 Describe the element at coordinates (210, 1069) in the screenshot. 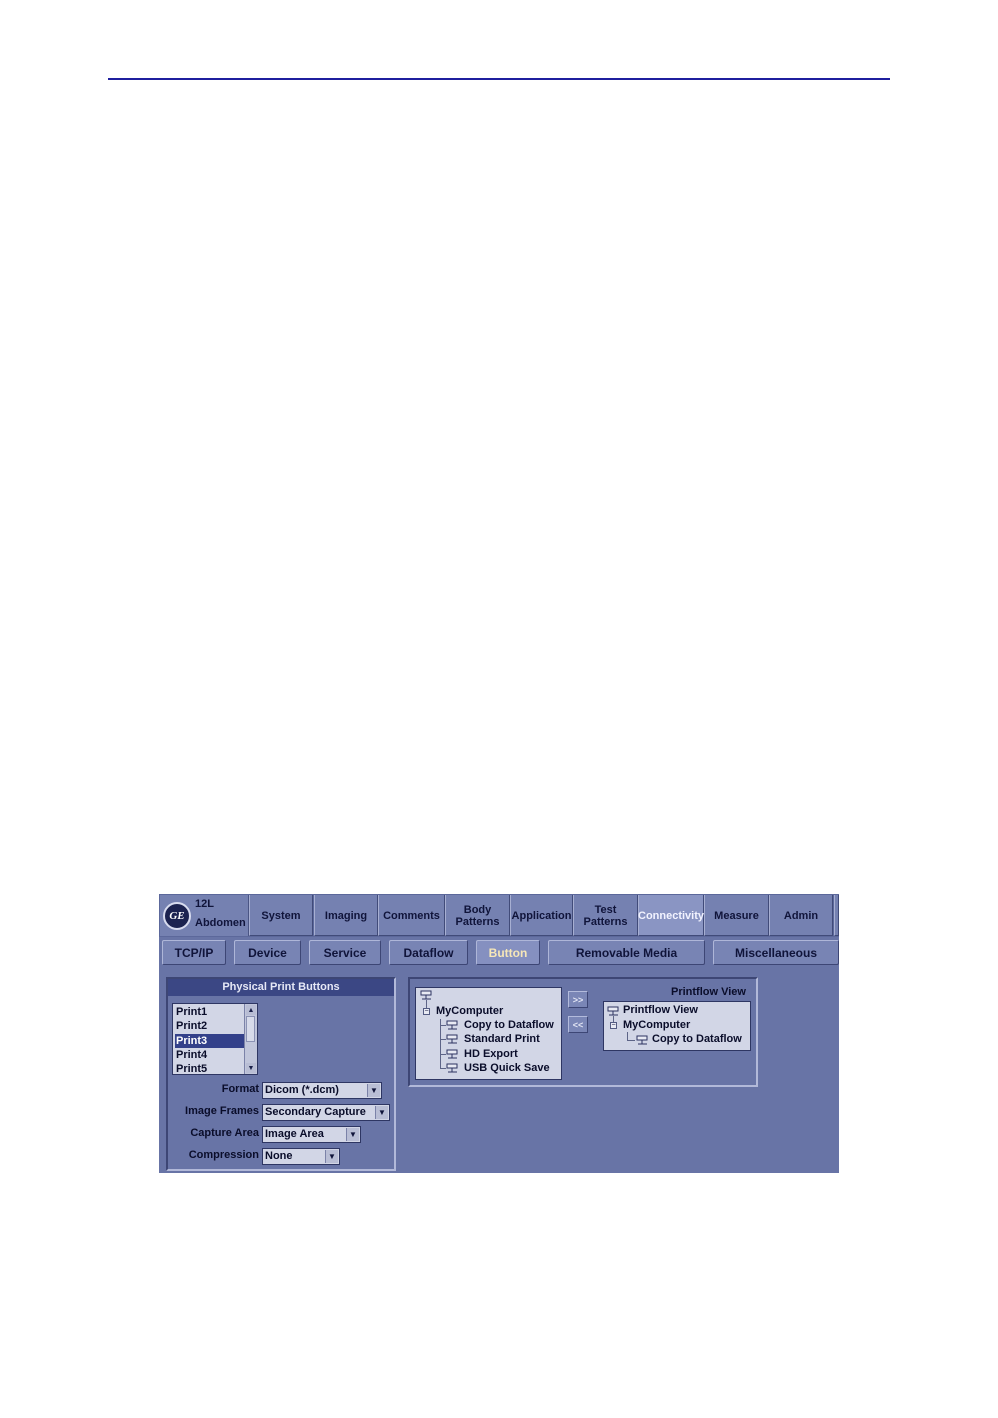

I see `list-item: Print5` at that location.